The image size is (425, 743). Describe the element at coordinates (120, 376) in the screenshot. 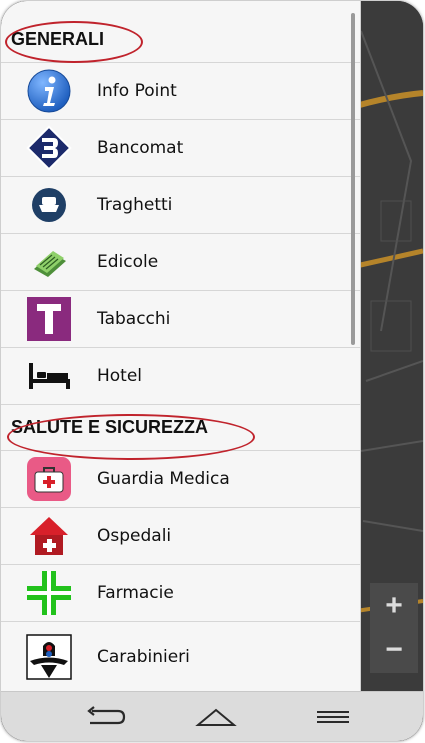

I see `category-label: Hotel` at that location.